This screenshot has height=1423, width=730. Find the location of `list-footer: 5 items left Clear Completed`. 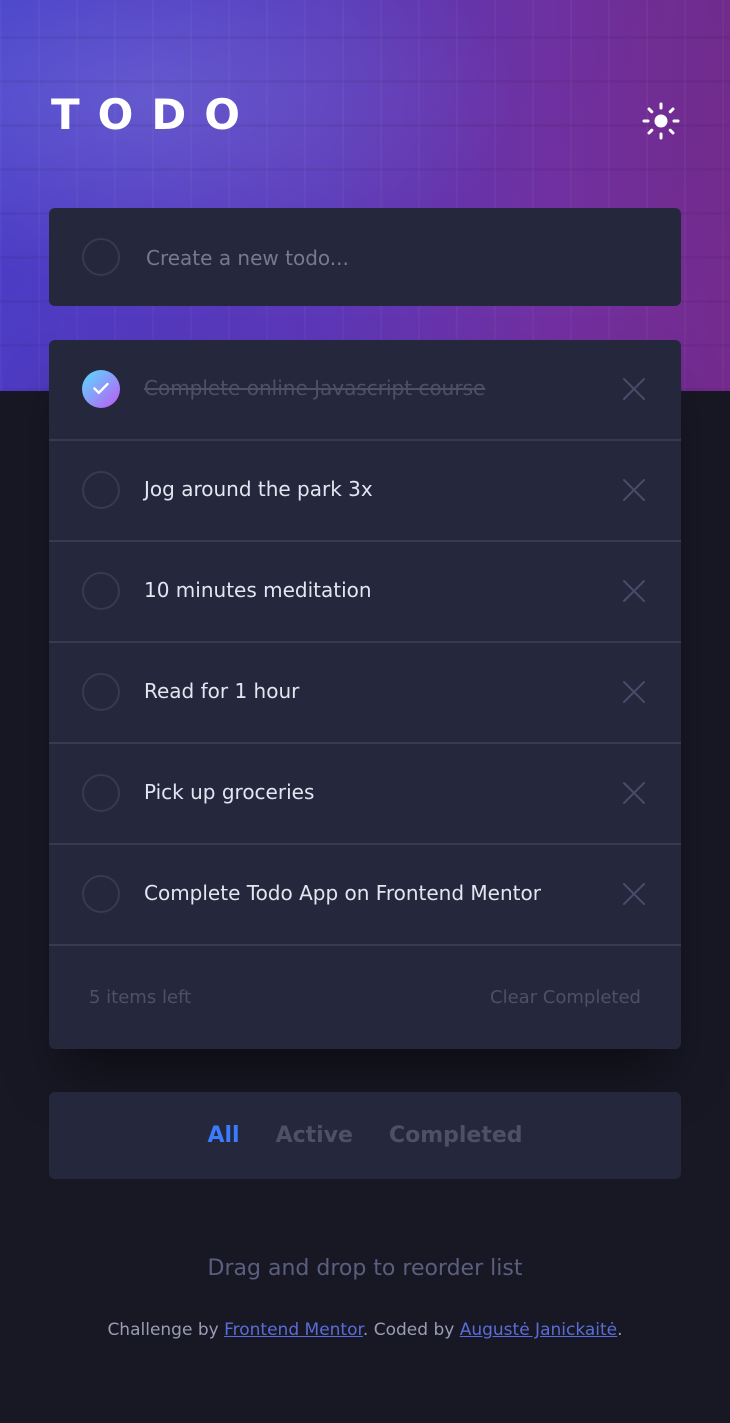

list-footer: 5 items left Clear Completed is located at coordinates (365, 998).